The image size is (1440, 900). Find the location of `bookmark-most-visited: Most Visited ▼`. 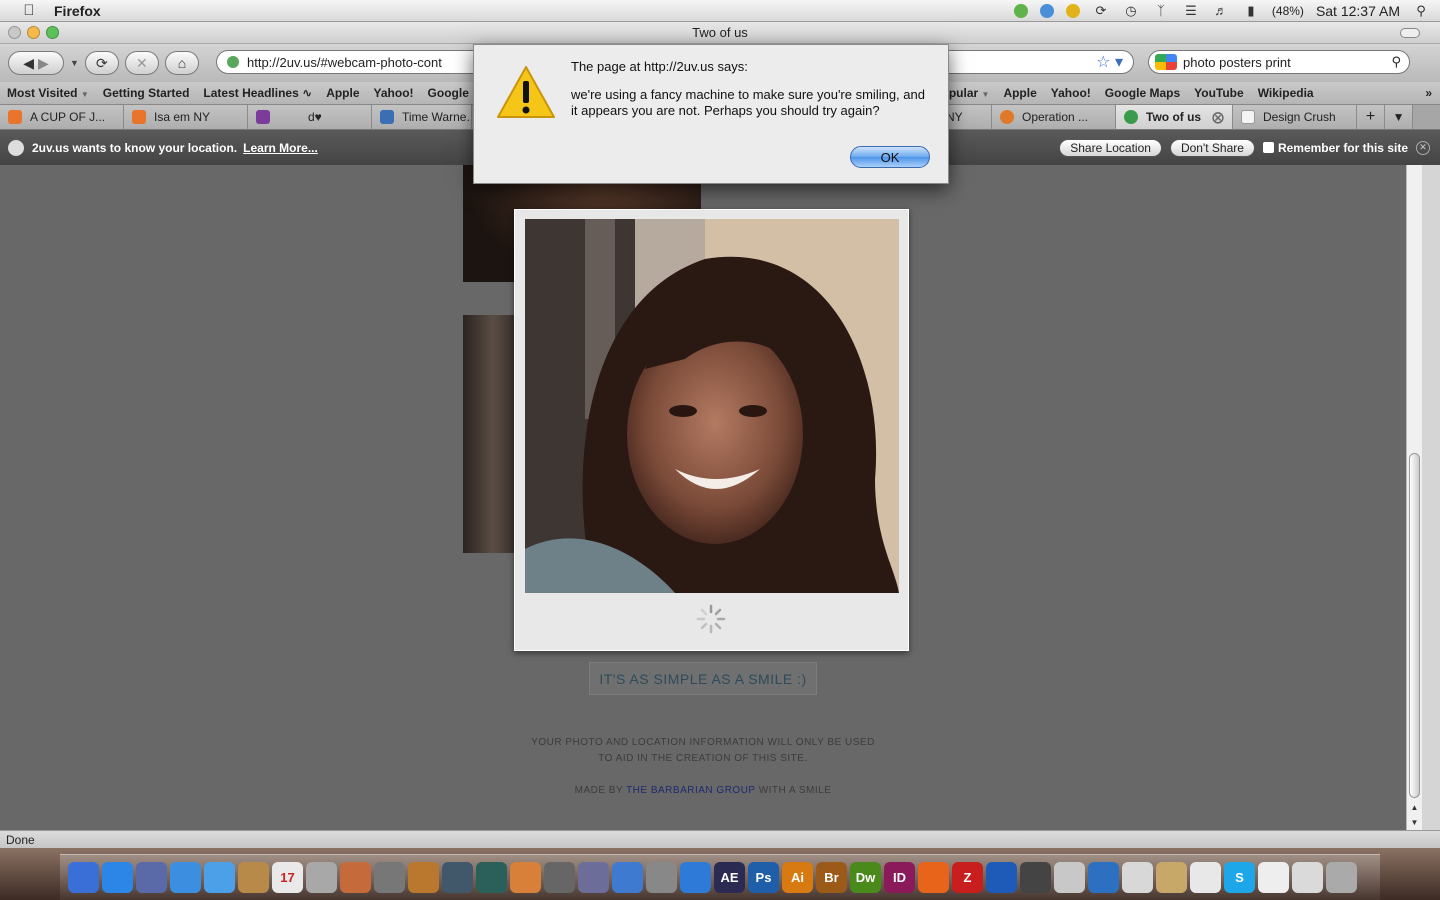

bookmark-most-visited: Most Visited ▼ is located at coordinates (48, 93).